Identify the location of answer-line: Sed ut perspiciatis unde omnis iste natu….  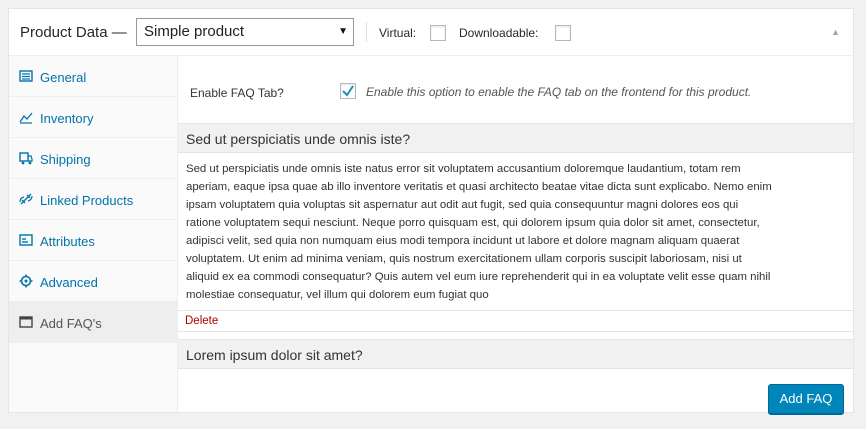
(463, 169).